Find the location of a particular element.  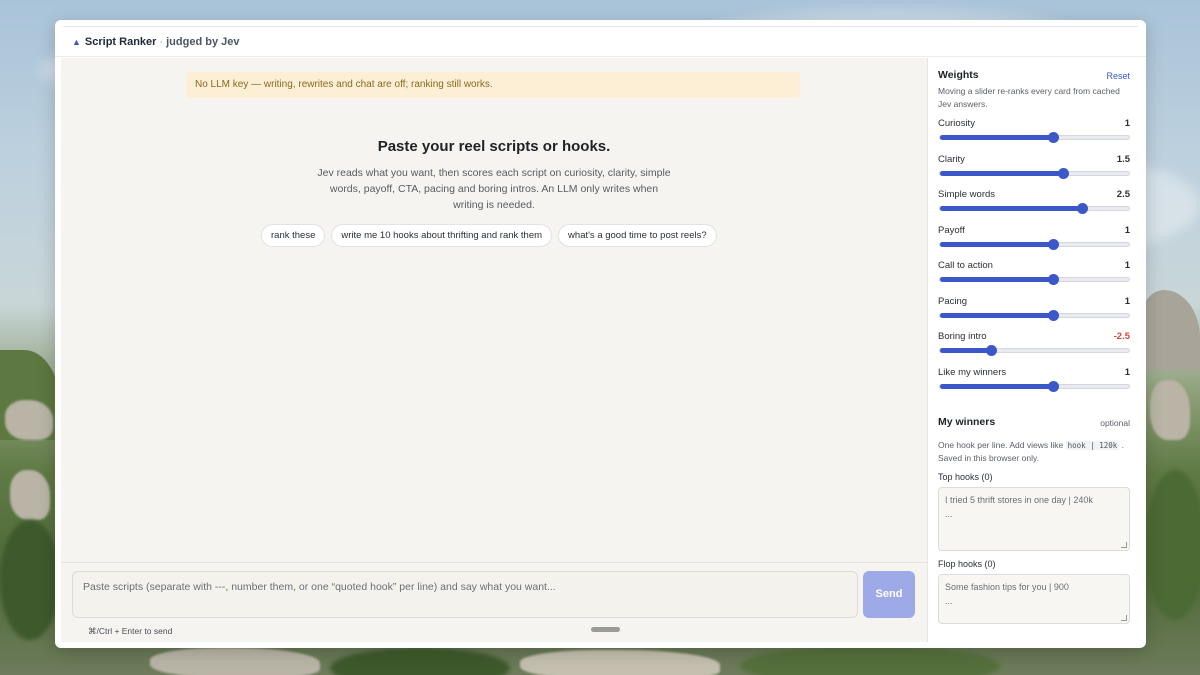

title-bar: ▲ Script Ranker · judged by Jev is located at coordinates (600, 42).